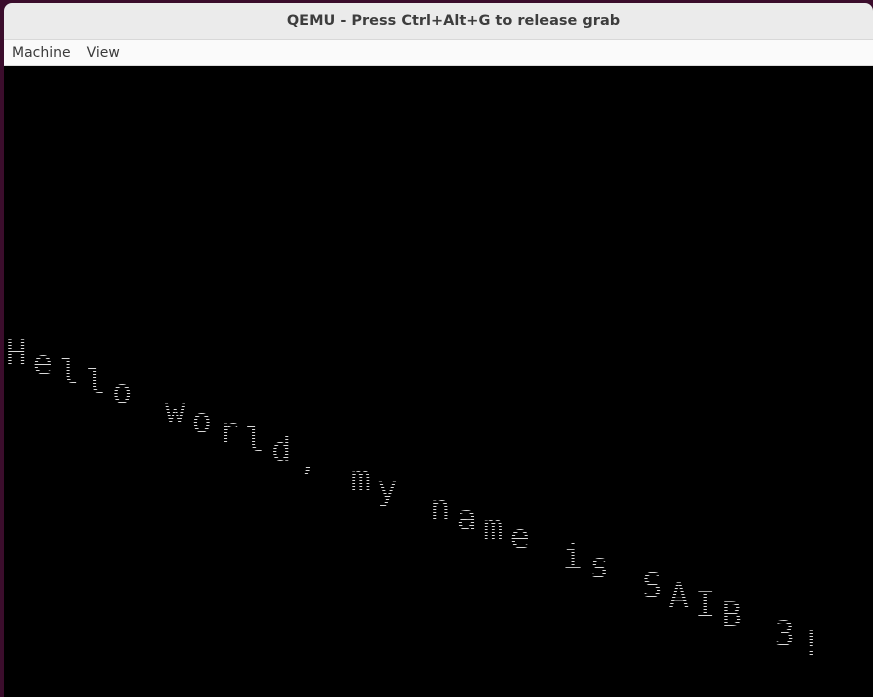  I want to click on guest-char: s, so click(599, 566).